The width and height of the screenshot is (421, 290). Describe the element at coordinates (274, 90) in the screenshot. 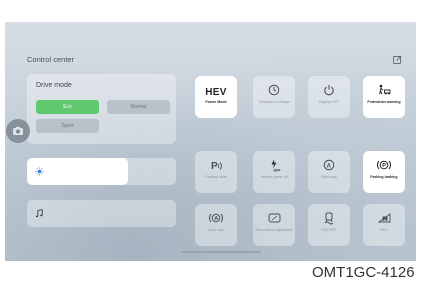

I see `clock-icon` at that location.